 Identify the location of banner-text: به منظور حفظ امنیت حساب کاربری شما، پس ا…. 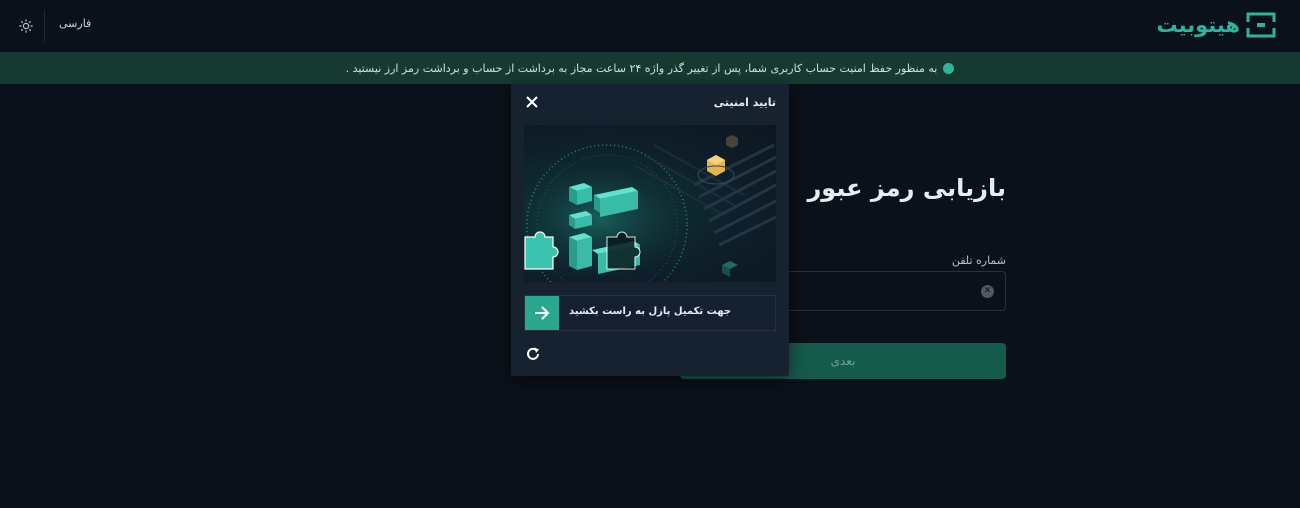
(641, 68).